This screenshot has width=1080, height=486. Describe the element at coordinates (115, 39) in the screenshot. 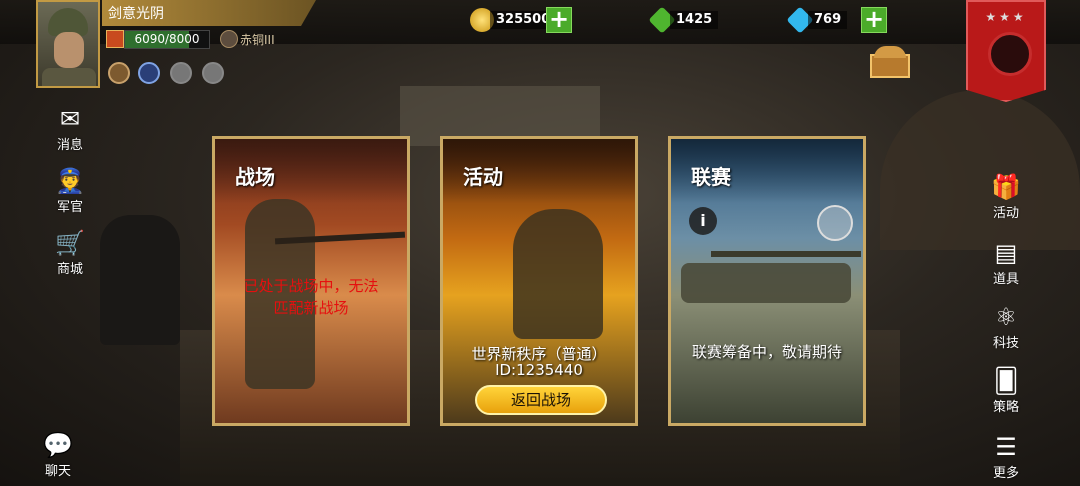

I see `level-icon` at that location.